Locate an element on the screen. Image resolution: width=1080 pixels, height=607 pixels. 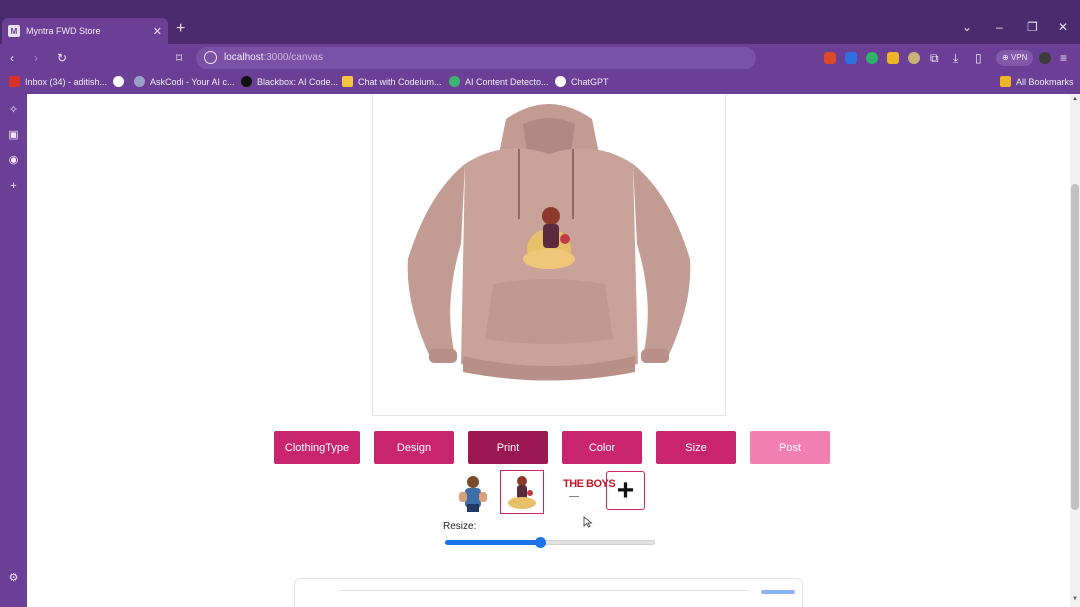
bookmark-chatgpt: ChatGPT is located at coordinates (582, 81).